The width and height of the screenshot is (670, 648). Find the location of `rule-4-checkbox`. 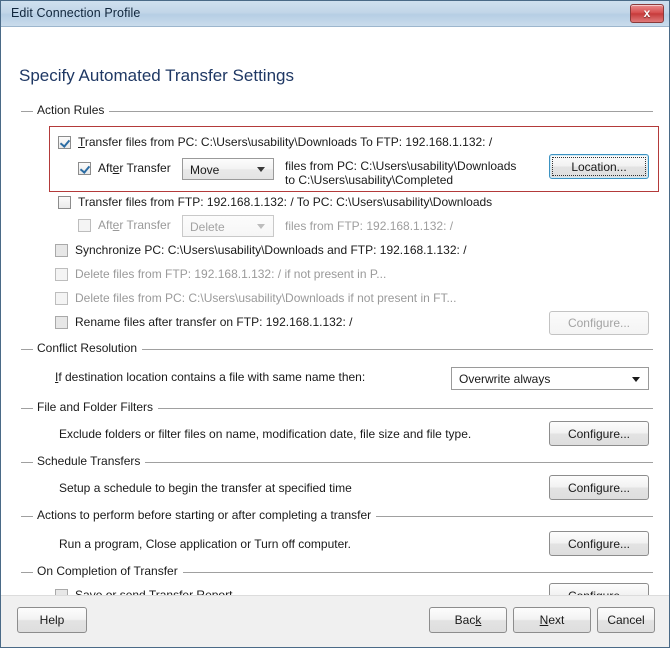

rule-4-checkbox is located at coordinates (61, 274).